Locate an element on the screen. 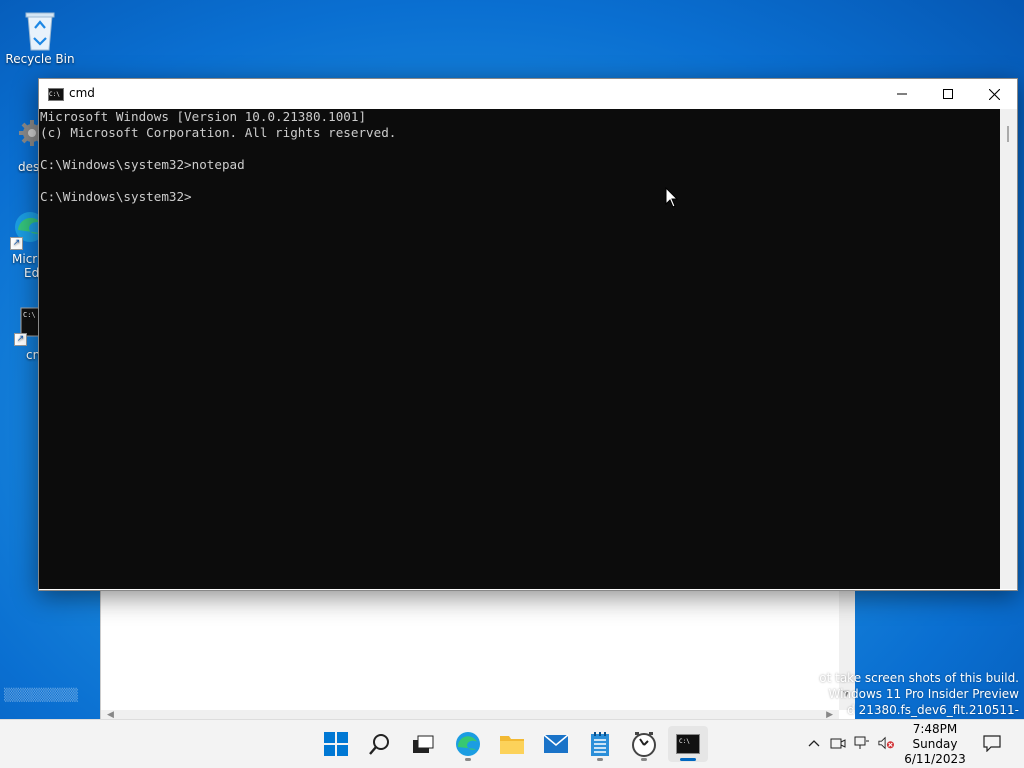 Image resolution: width=1024 pixels, height=768 pixels. tray-meet-now is located at coordinates (838, 743).